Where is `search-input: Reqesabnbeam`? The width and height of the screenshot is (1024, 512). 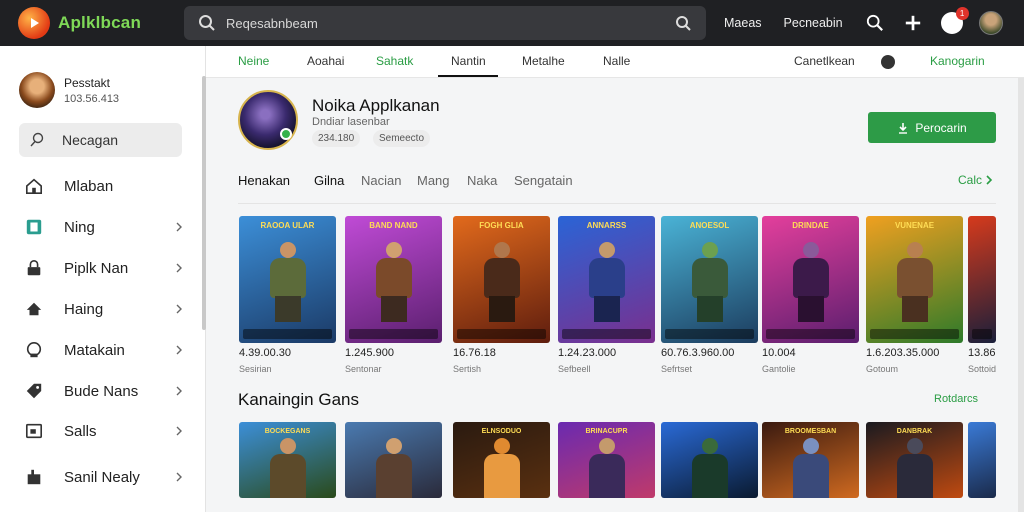 search-input: Reqesabnbeam is located at coordinates (450, 23).